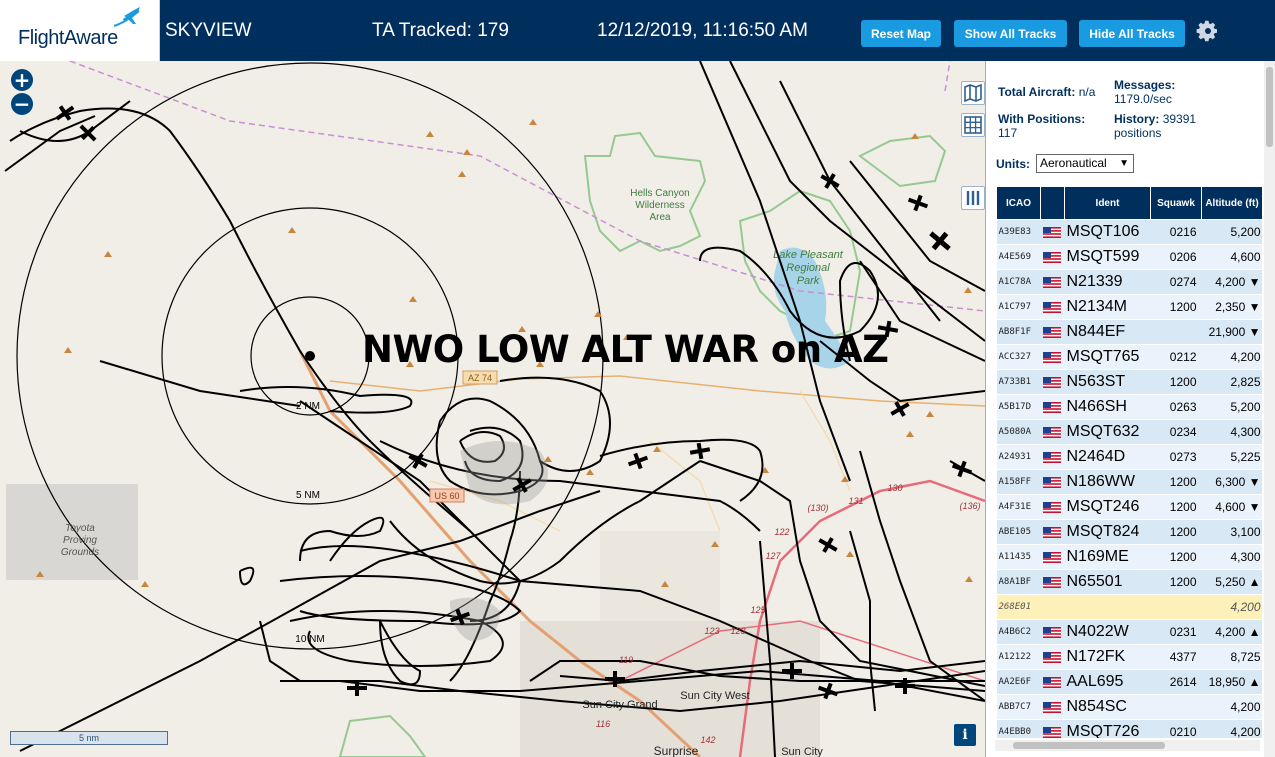  Describe the element at coordinates (1124, 163) in the screenshot. I see `chevron-down-icon: ▼` at that location.